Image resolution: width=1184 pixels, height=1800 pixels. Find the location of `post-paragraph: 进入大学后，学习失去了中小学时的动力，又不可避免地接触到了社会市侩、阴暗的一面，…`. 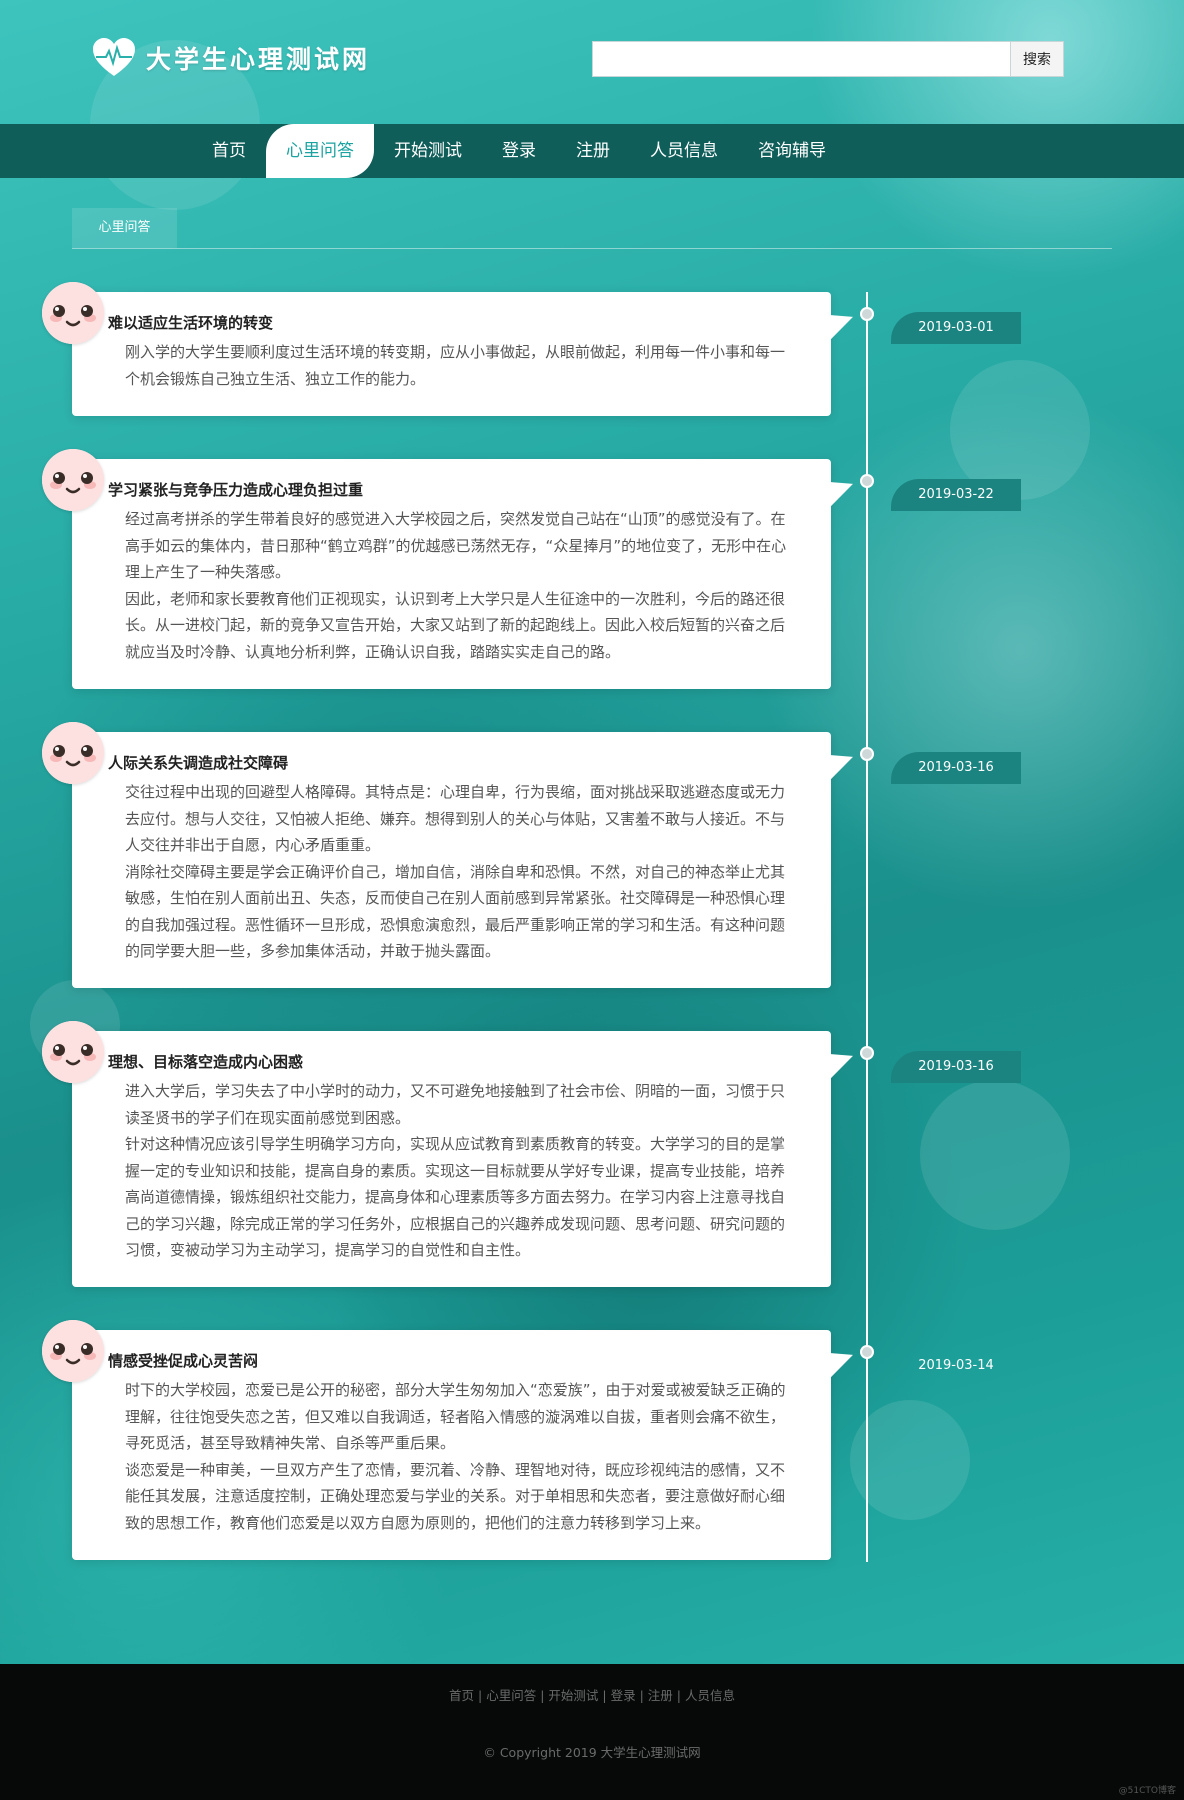

post-paragraph: 进入大学后，学习失去了中小学时的动力，又不可避免地接触到了社会市侩、阴暗的一面，… is located at coordinates (455, 1104).